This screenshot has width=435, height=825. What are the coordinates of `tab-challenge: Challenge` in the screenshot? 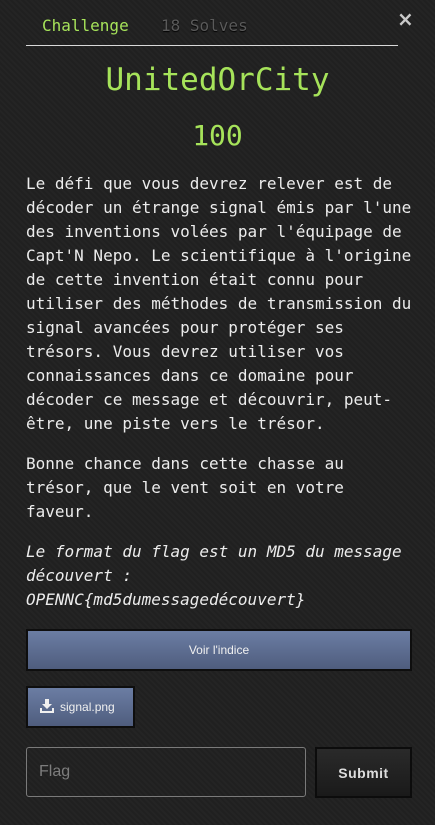 It's located at (85, 26).